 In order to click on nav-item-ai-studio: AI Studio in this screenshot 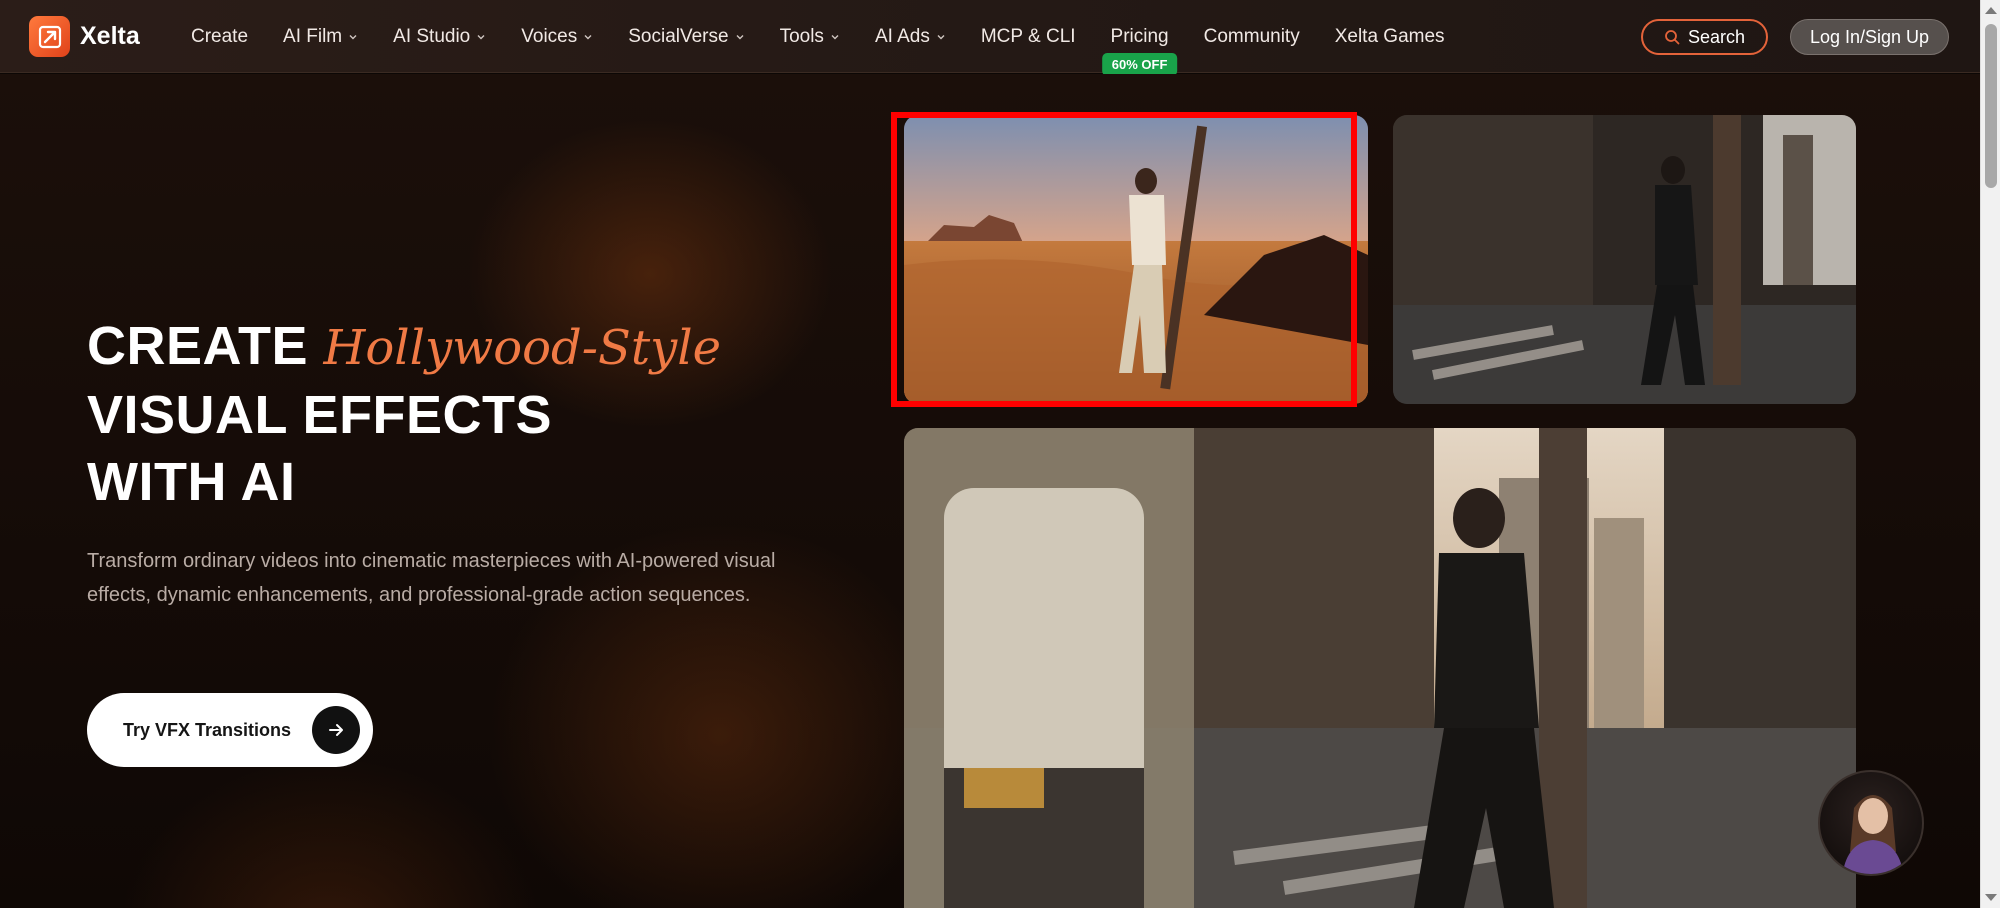, I will do `click(439, 37)`.